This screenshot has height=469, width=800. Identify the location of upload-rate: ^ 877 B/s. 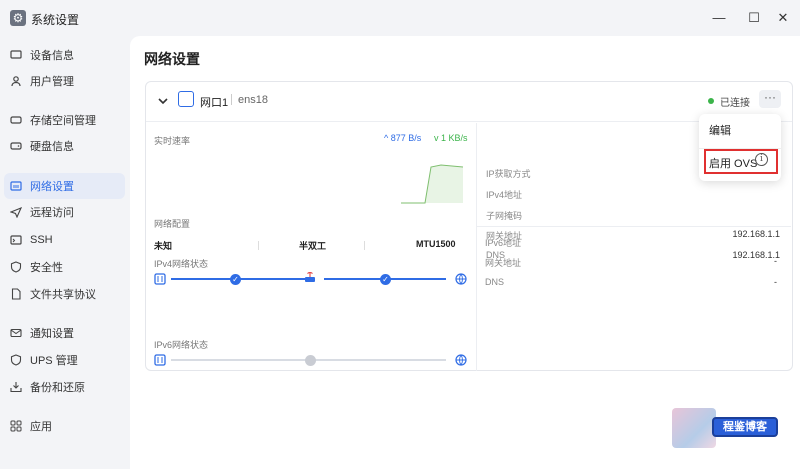
(403, 138).